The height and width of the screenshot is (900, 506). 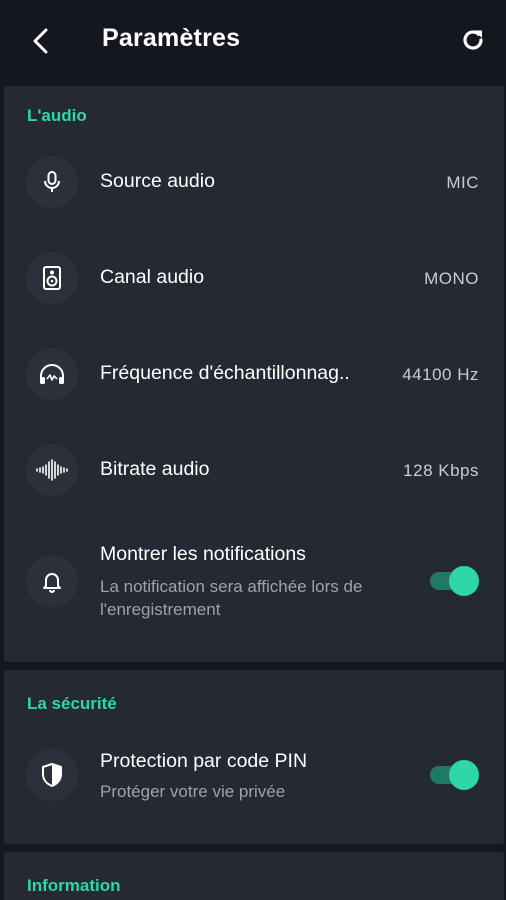 I want to click on section-title-security: La sécurité, so click(x=72, y=703).